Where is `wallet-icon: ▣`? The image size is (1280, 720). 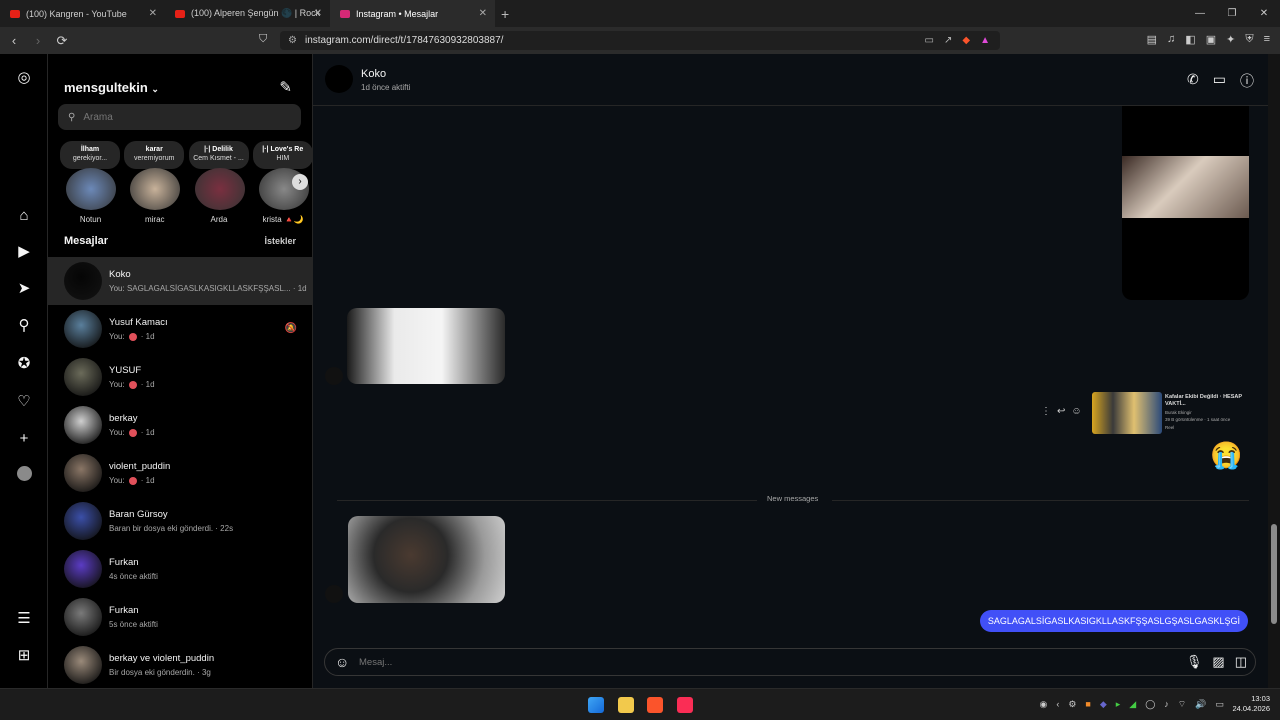 wallet-icon: ▣ is located at coordinates (1211, 39).